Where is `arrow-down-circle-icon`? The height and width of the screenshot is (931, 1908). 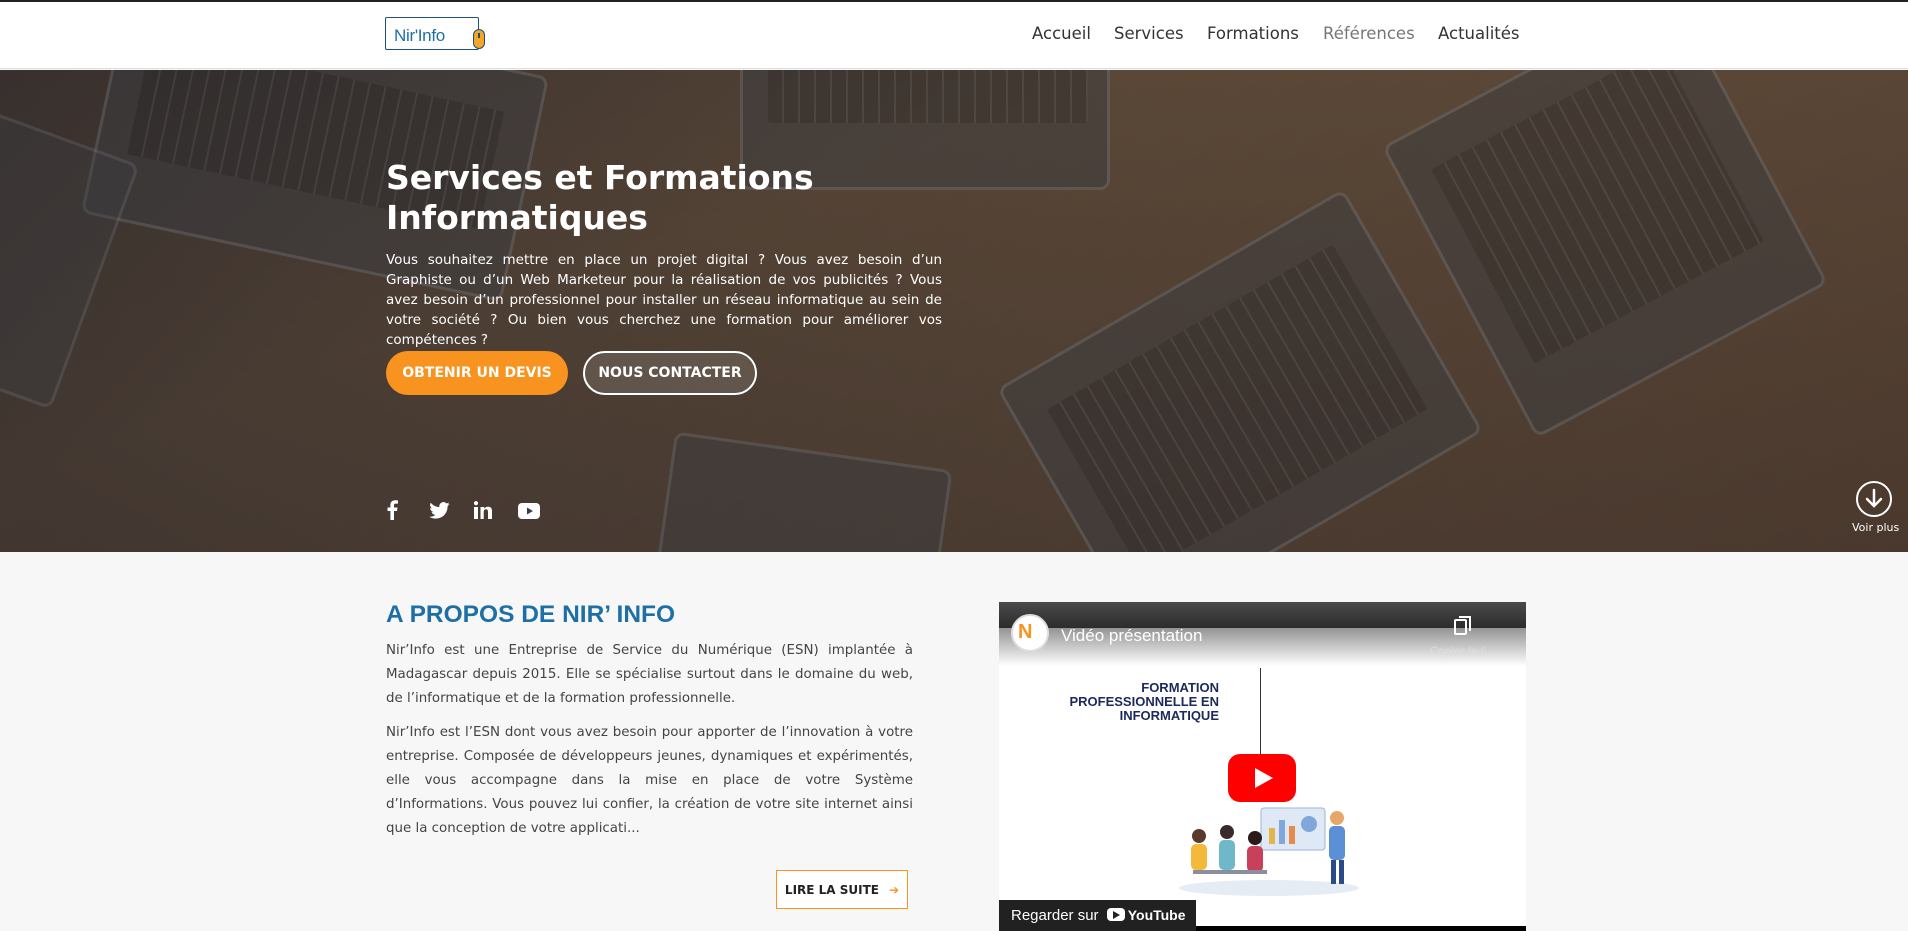 arrow-down-circle-icon is located at coordinates (1874, 499).